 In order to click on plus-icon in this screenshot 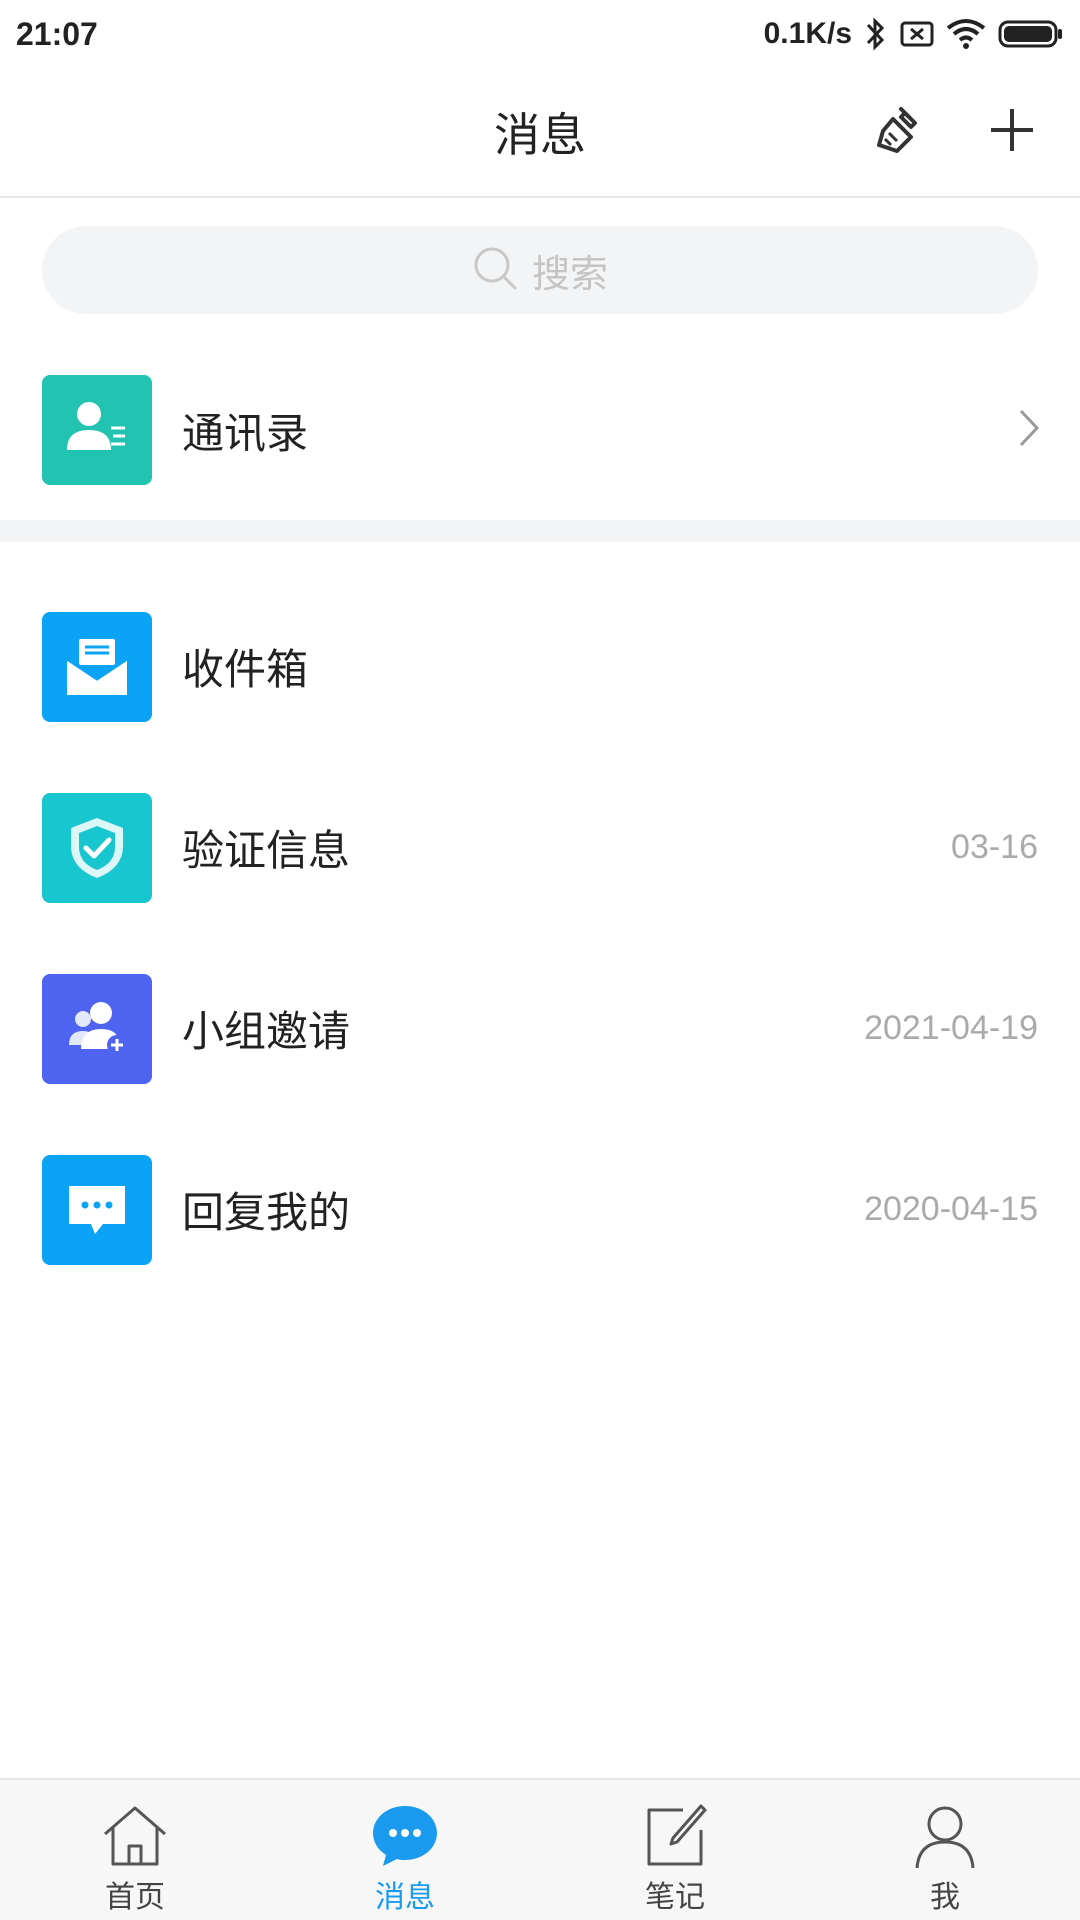, I will do `click(1012, 132)`.